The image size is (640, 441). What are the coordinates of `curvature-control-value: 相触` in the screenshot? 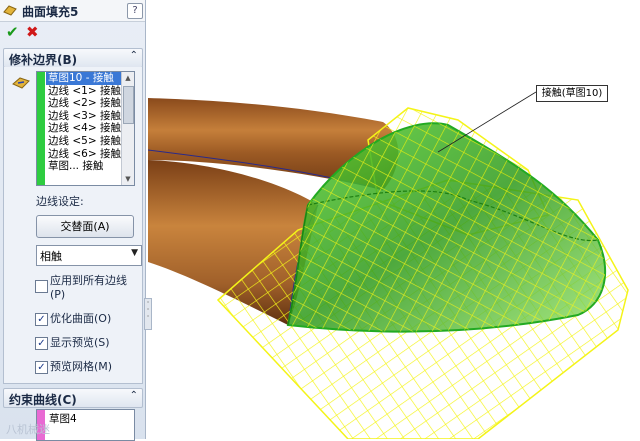 It's located at (51, 256).